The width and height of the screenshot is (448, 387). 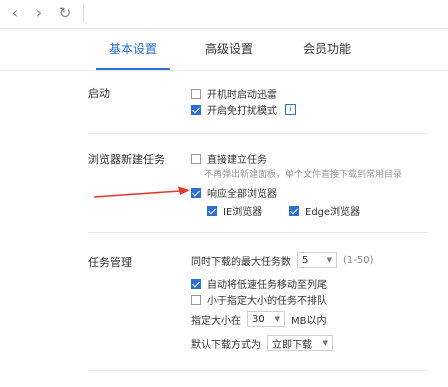 I want to click on startup-on-boot-checkbox, so click(x=196, y=93).